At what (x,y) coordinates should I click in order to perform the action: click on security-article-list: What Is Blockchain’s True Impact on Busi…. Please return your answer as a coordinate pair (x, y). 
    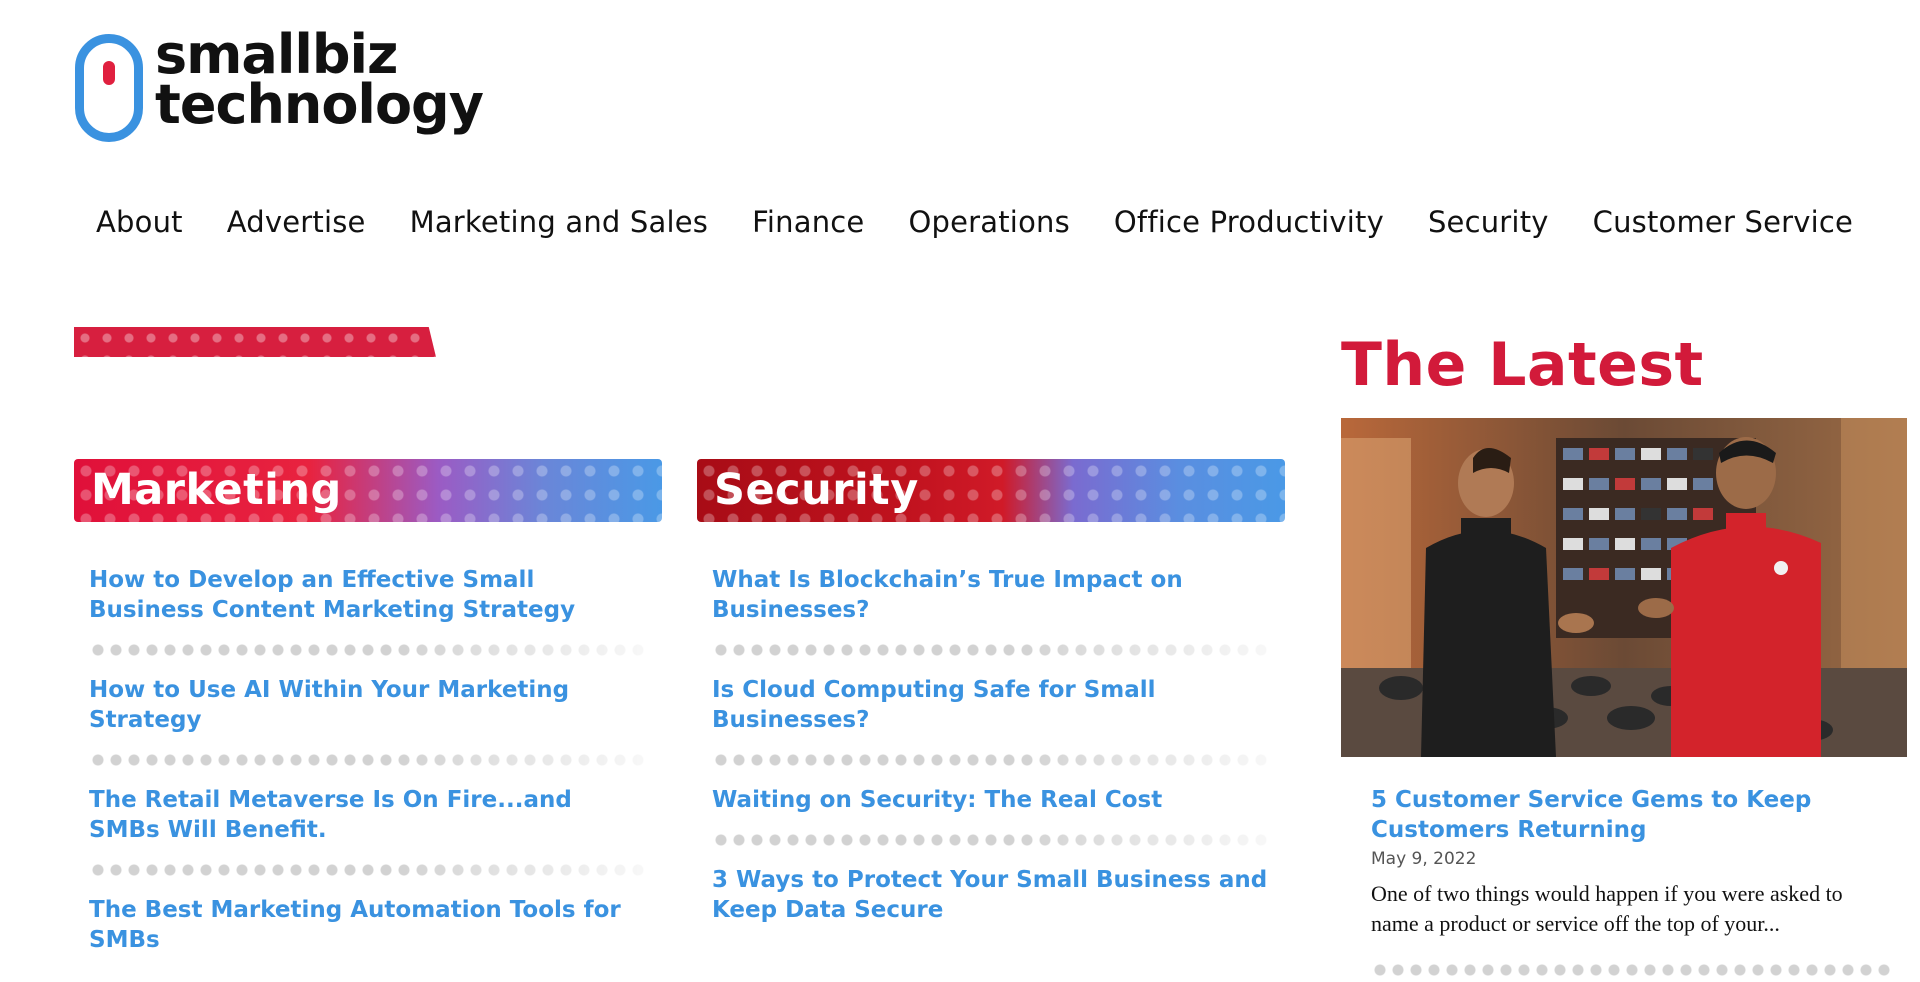
    Looking at the image, I should click on (992, 745).